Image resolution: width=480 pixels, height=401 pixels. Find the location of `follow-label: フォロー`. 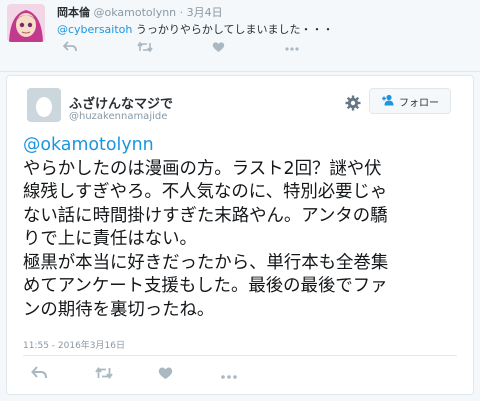

follow-label: フォロー is located at coordinates (419, 103).